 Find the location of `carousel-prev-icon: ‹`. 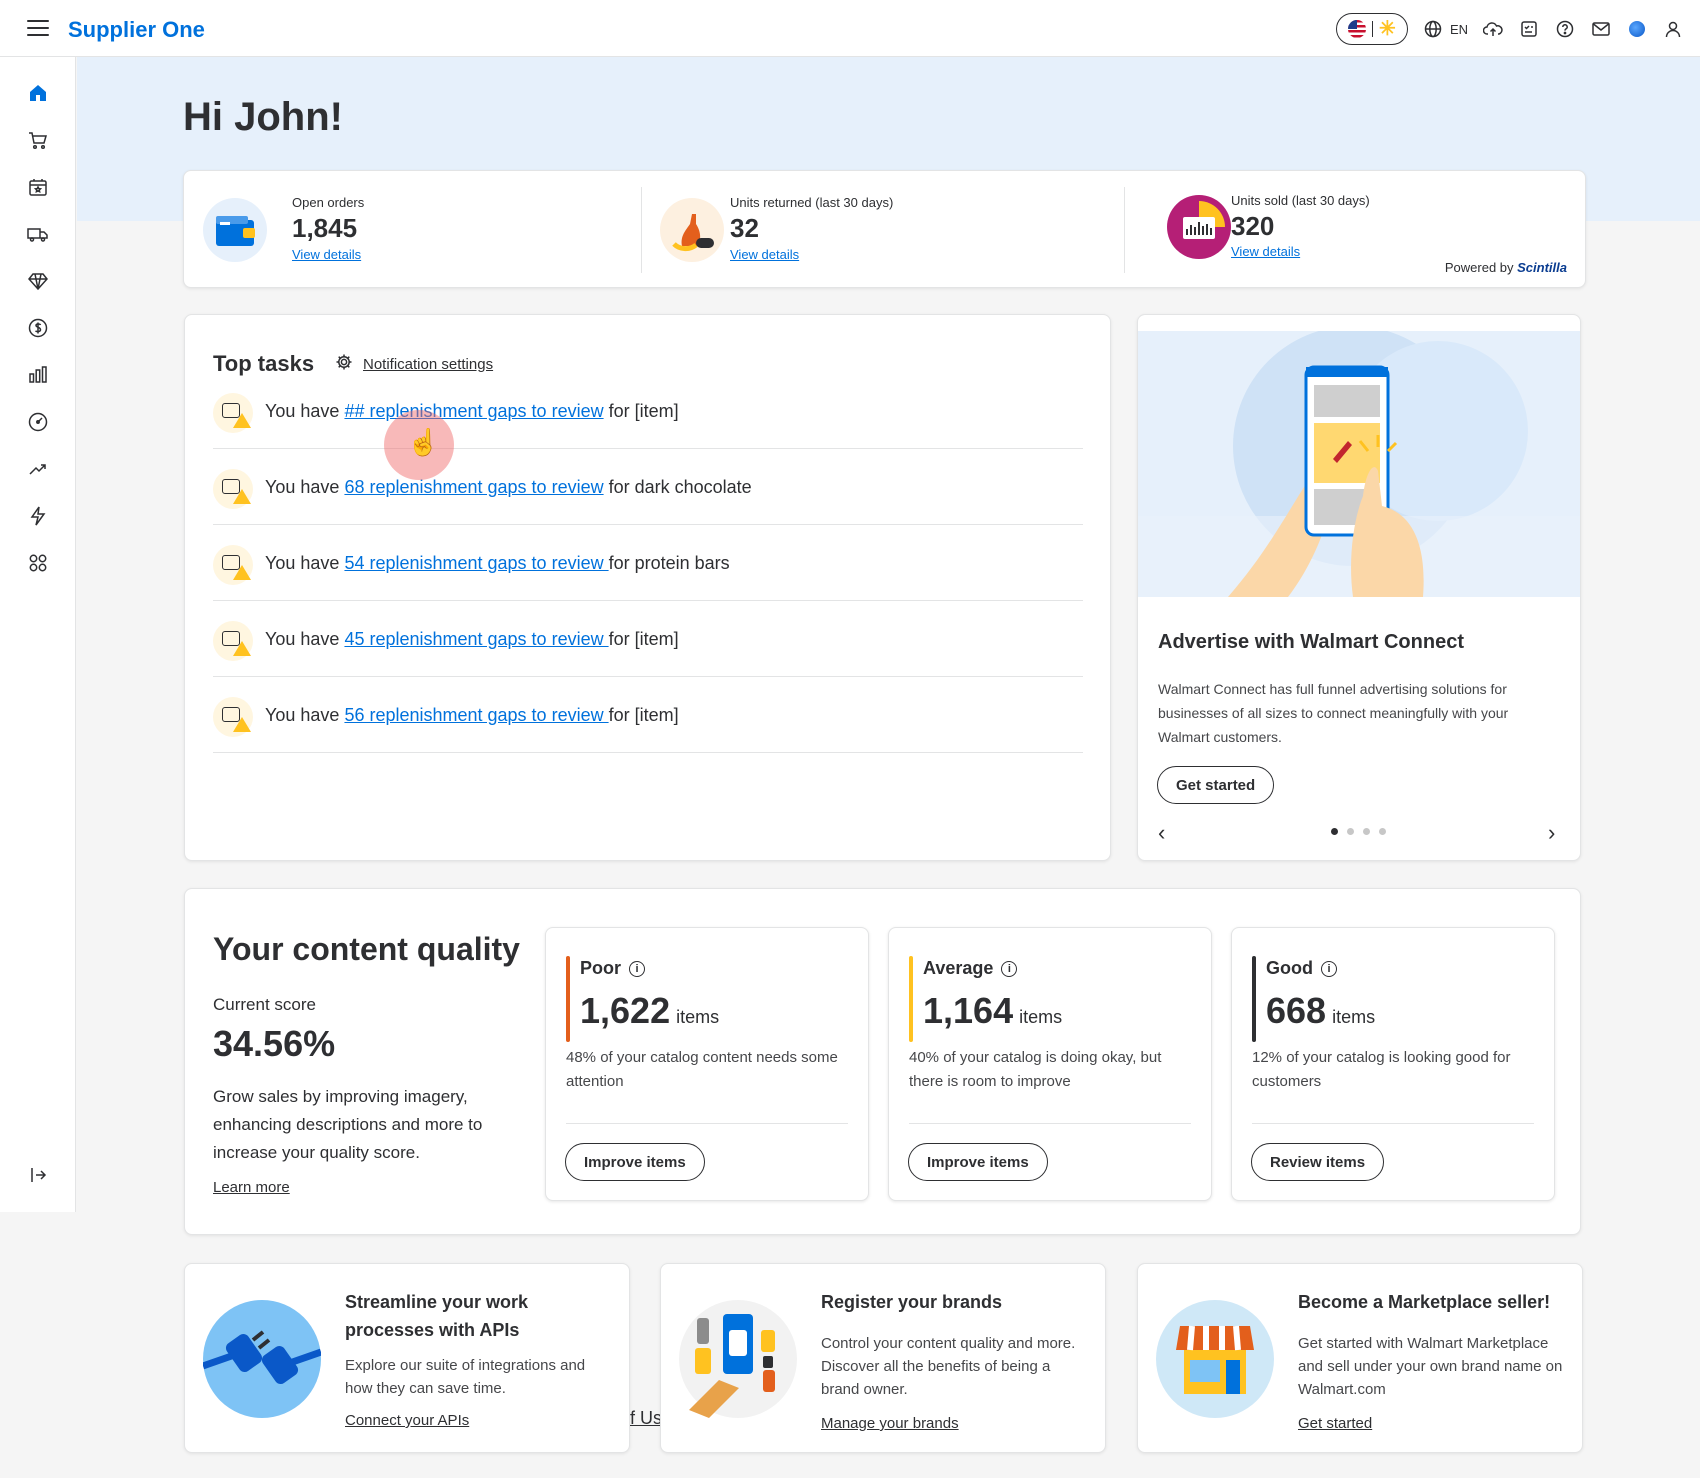

carousel-prev-icon: ‹ is located at coordinates (1161, 833).